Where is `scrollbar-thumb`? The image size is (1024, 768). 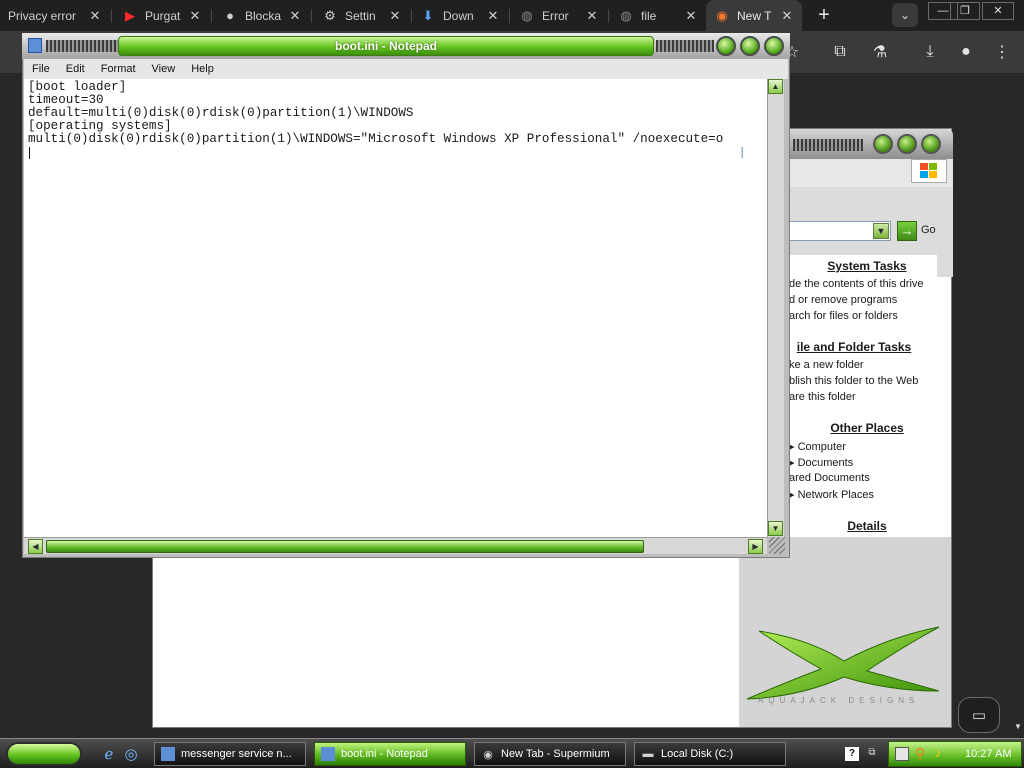
scrollbar-thumb is located at coordinates (345, 546).